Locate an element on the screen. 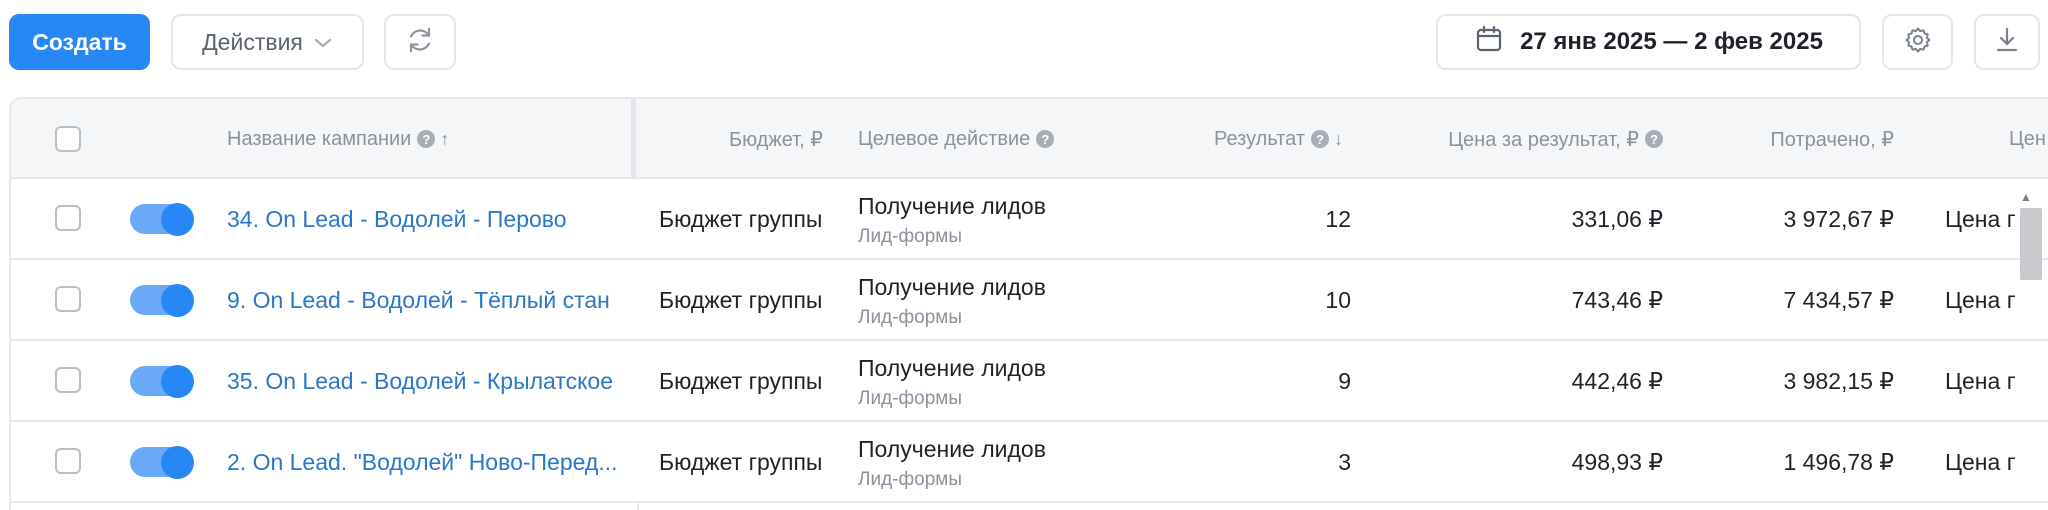 The image size is (2048, 510). header-budget: Бюджет, ₽ is located at coordinates (776, 139).